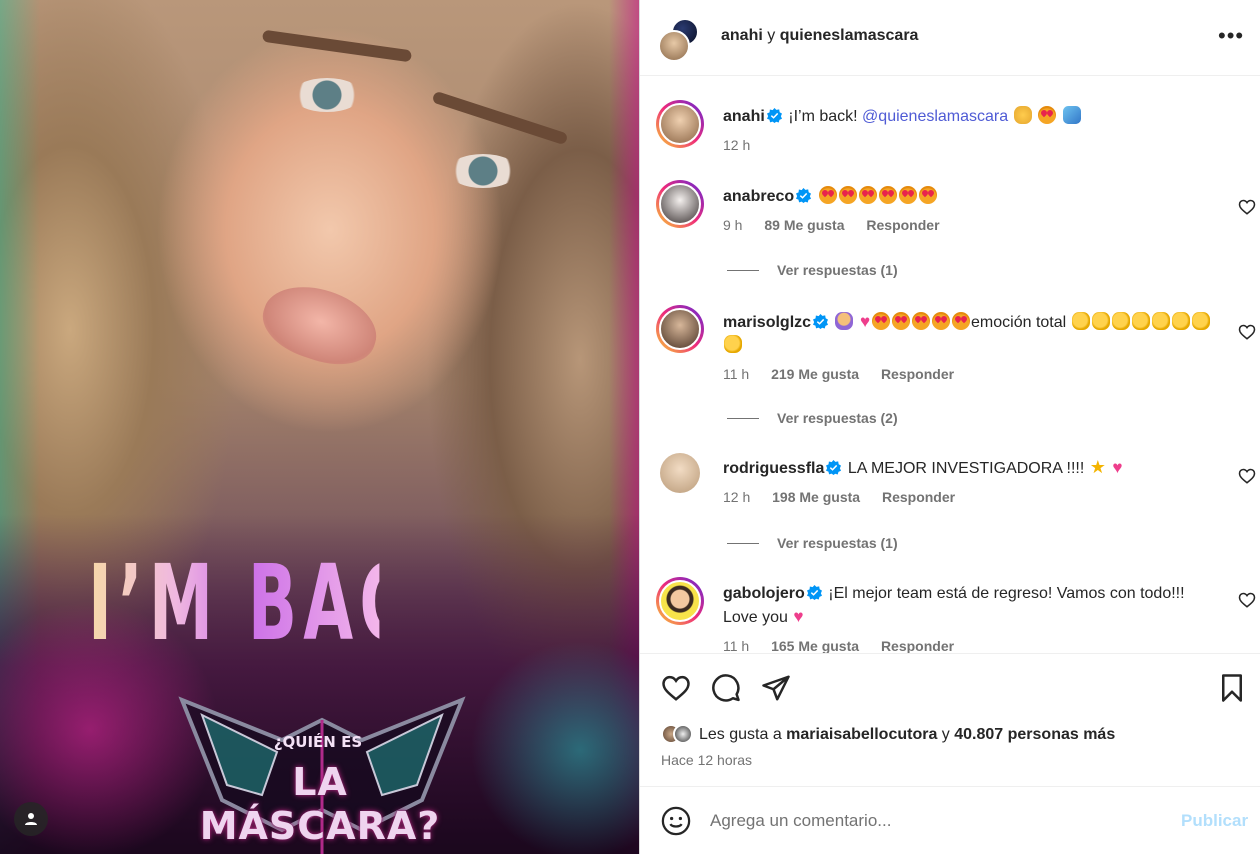 This screenshot has height=854, width=1260. What do you see at coordinates (950, 683) in the screenshot?
I see `action-bar` at bounding box center [950, 683].